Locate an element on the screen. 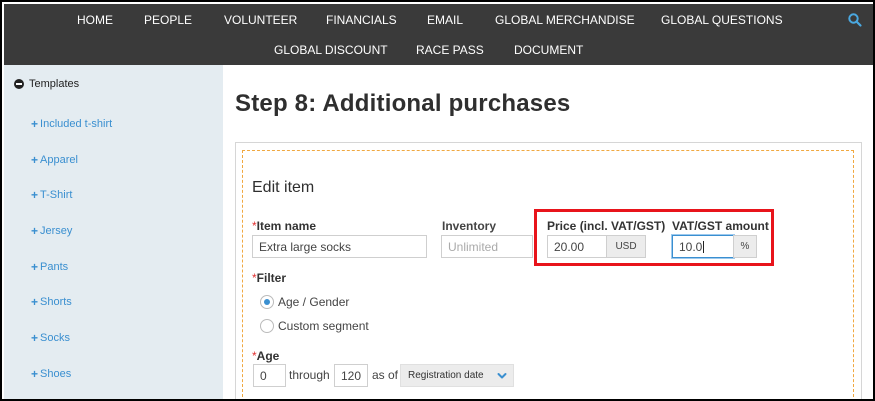 The height and width of the screenshot is (401, 875). sidebar-item-shorts: + Shorts is located at coordinates (51, 302).